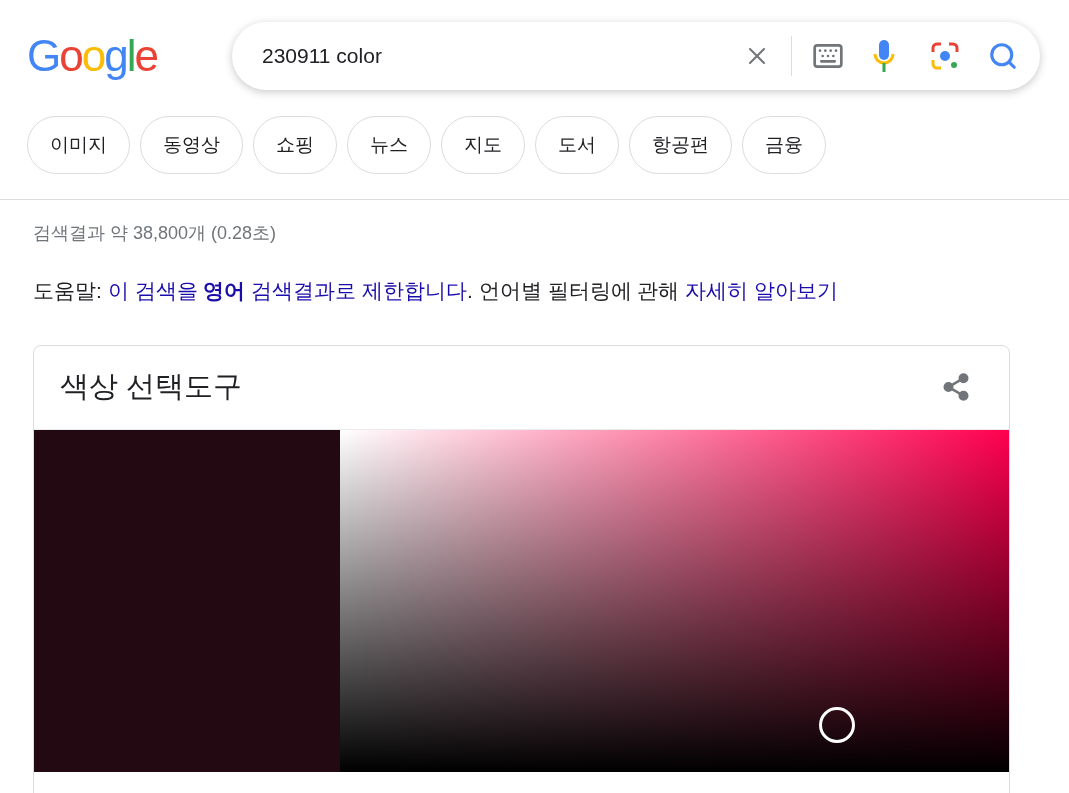 This screenshot has width=1069, height=793. What do you see at coordinates (836, 724) in the screenshot?
I see `color-selector-handle` at bounding box center [836, 724].